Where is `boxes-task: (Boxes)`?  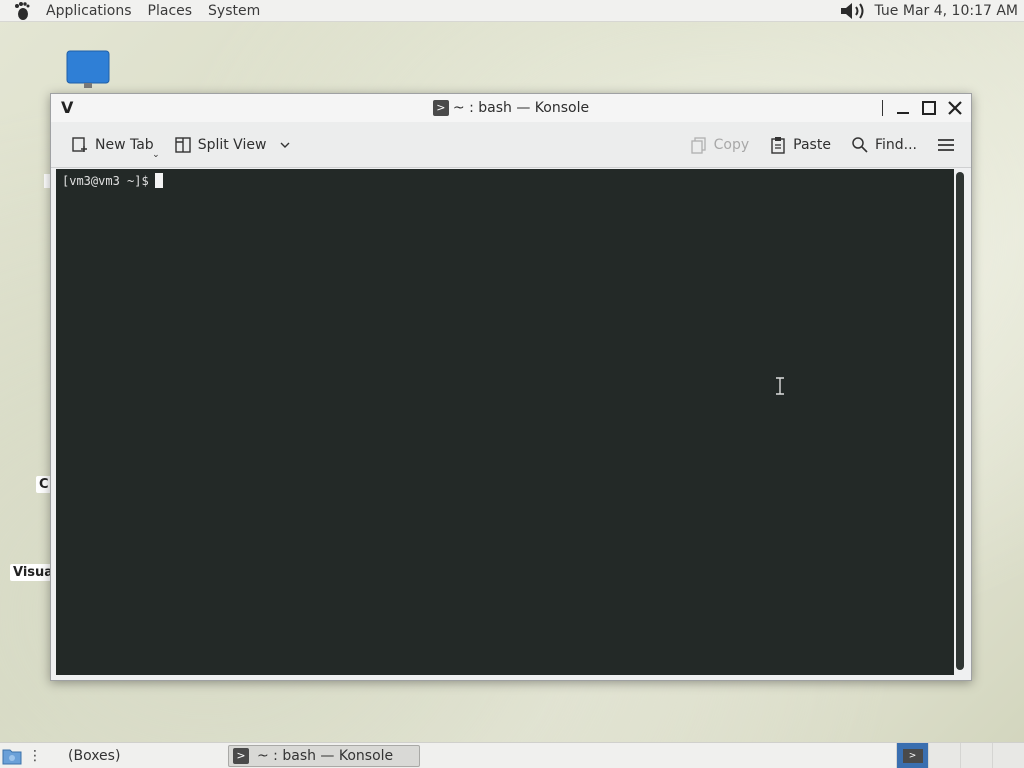
boxes-task: (Boxes) is located at coordinates (94, 756).